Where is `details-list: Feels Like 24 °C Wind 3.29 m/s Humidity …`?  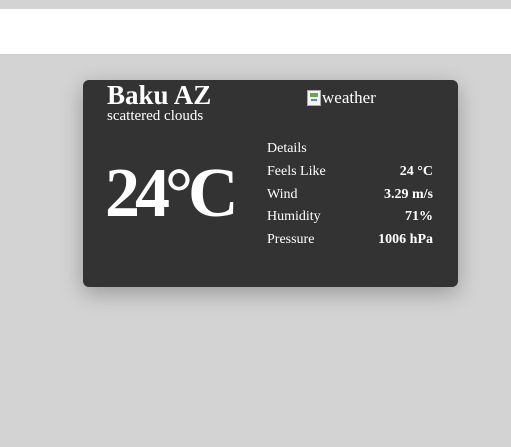 details-list: Feels Like 24 °C Wind 3.29 m/s Humidity … is located at coordinates (350, 208).